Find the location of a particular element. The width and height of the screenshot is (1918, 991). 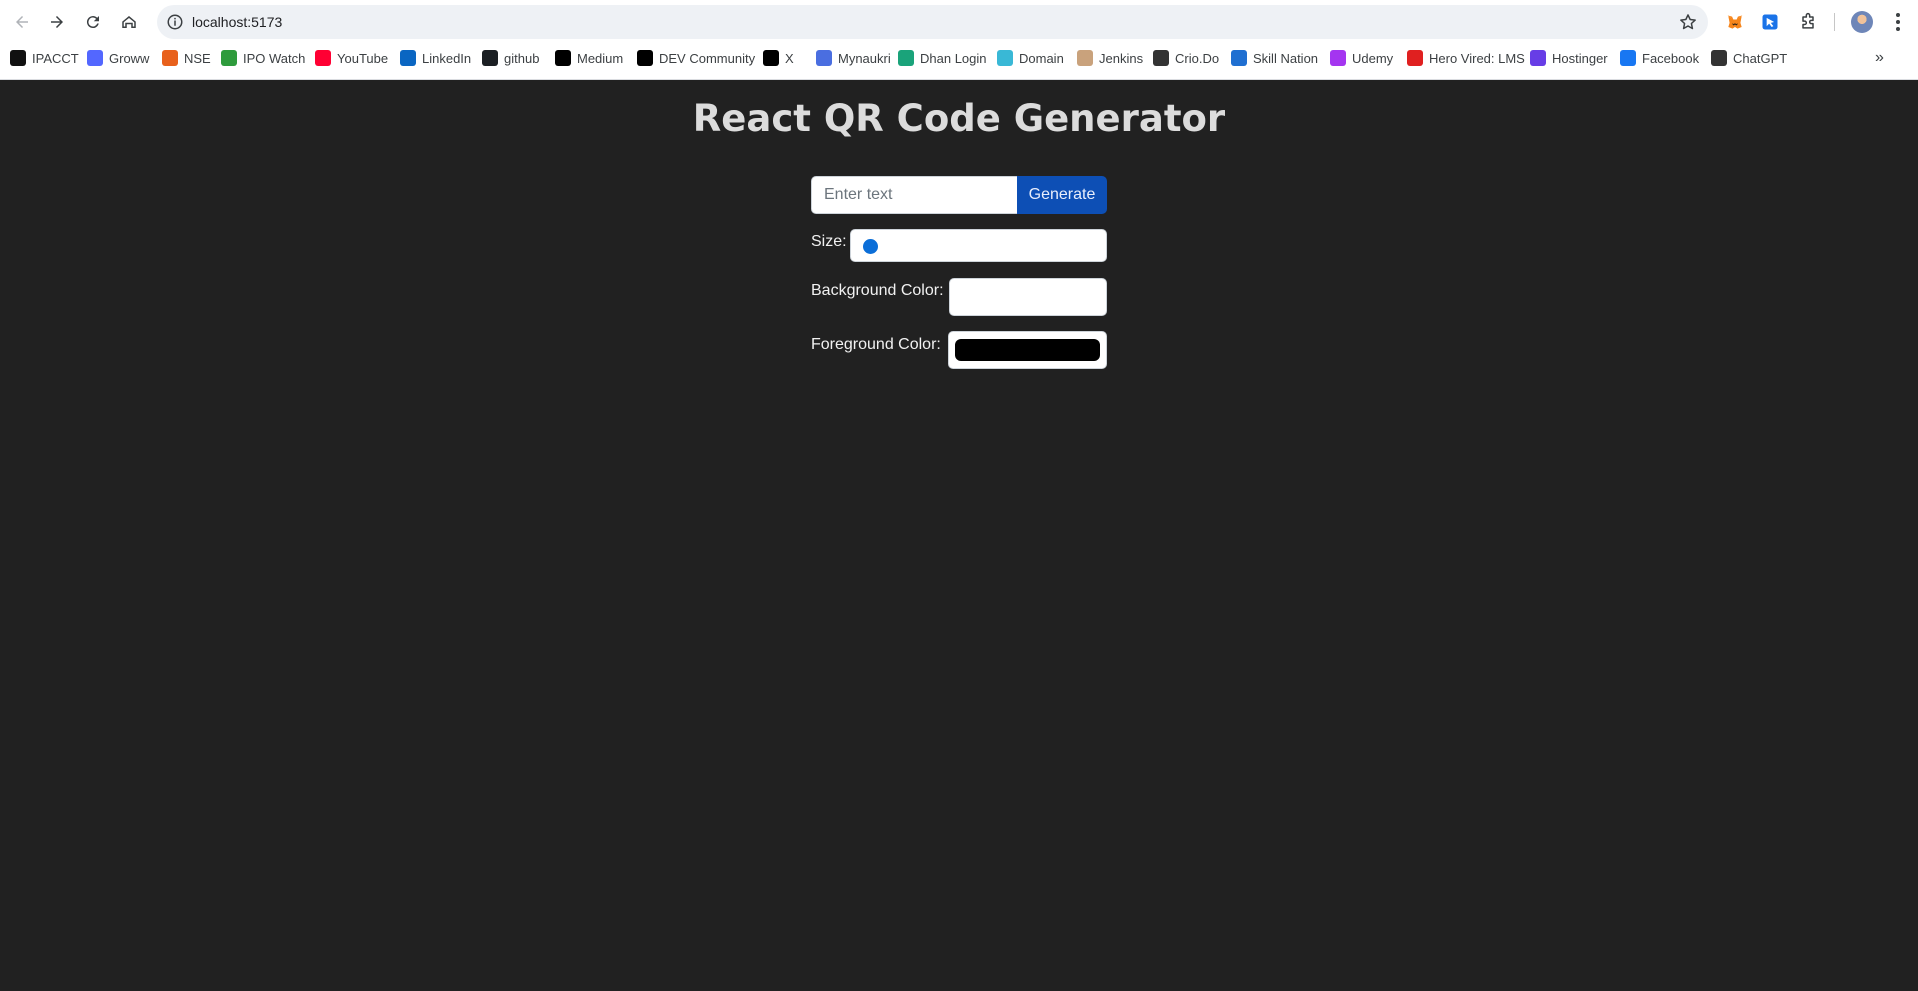

bookmark-groww: Groww is located at coordinates (118, 58).